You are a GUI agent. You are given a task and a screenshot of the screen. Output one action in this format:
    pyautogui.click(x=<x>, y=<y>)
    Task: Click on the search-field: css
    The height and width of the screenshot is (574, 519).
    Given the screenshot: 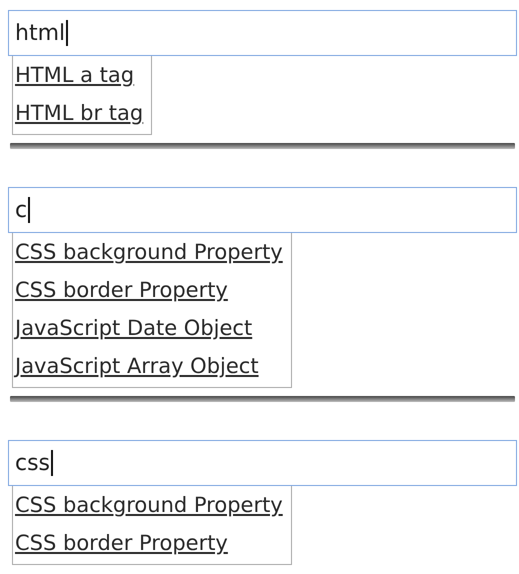 What is the action you would take?
    pyautogui.click(x=262, y=463)
    